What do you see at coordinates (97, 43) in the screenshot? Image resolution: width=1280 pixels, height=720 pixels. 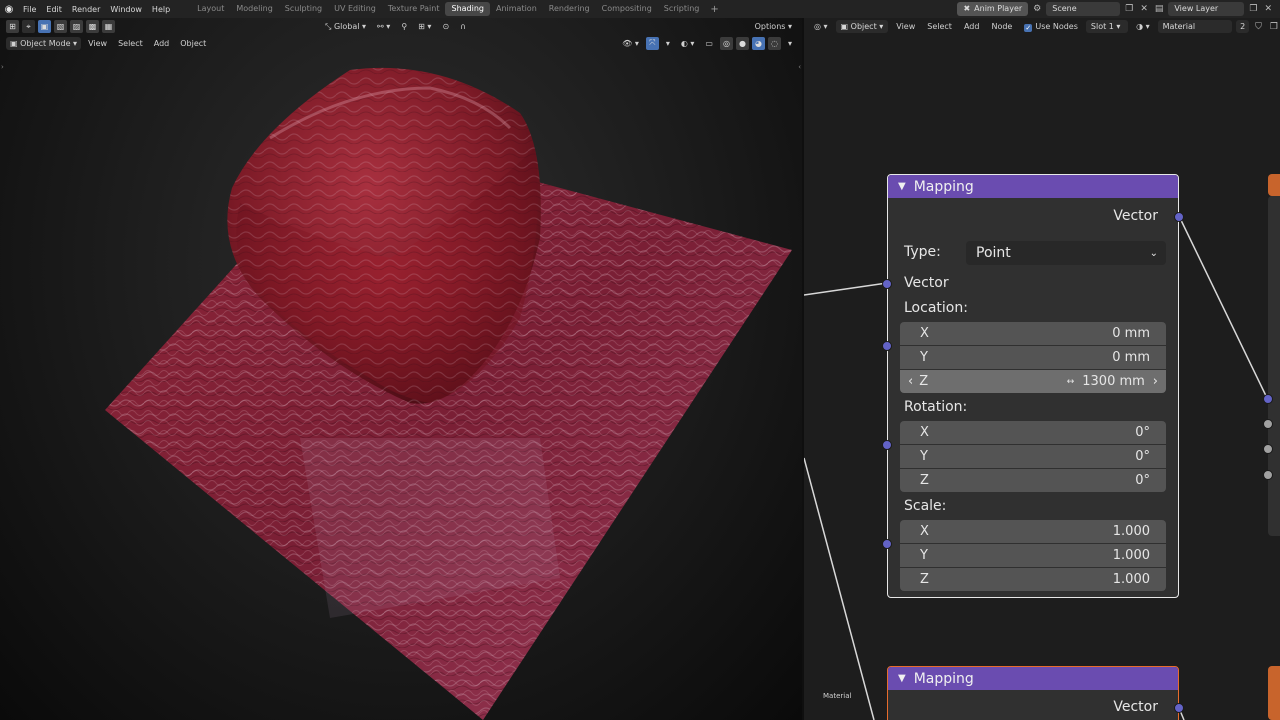 I see `viewport-menu-view: View` at bounding box center [97, 43].